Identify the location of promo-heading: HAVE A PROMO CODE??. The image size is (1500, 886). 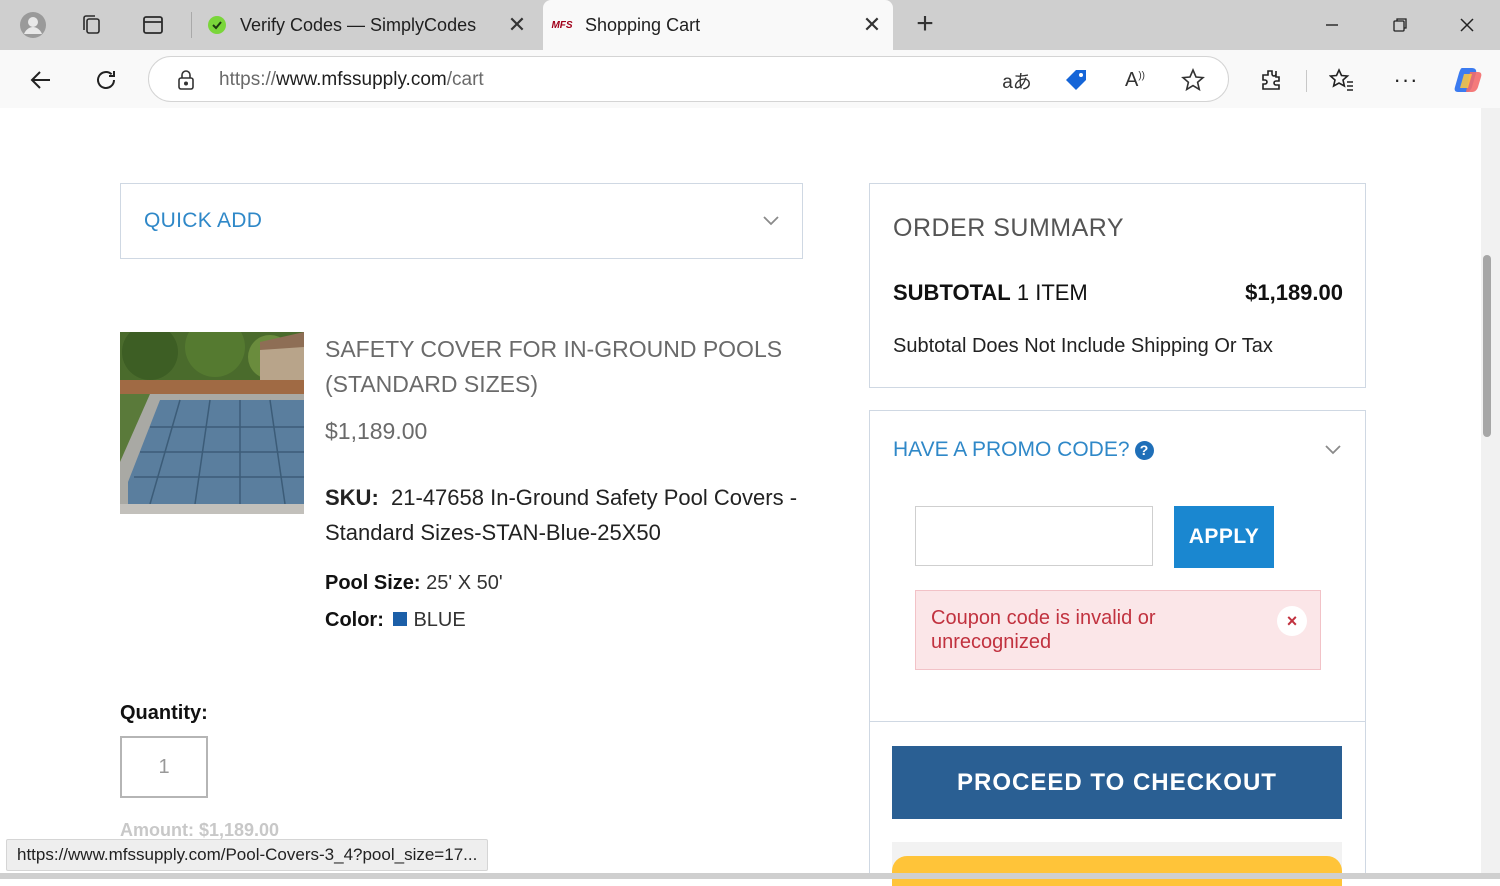
(1023, 450).